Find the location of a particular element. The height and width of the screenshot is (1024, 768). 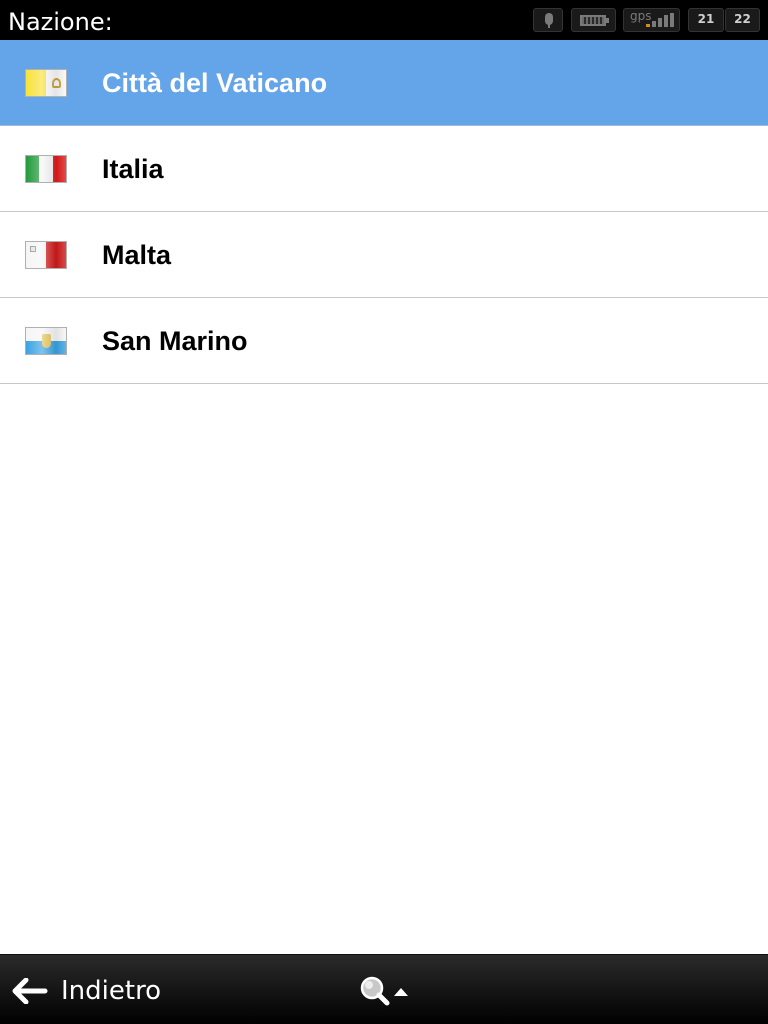

gps-signal-icon: gps is located at coordinates (651, 20).